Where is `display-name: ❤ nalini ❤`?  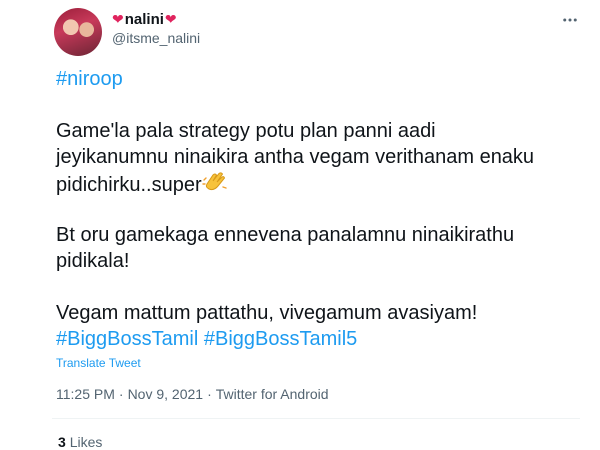
display-name: ❤ nalini ❤ is located at coordinates (144, 19).